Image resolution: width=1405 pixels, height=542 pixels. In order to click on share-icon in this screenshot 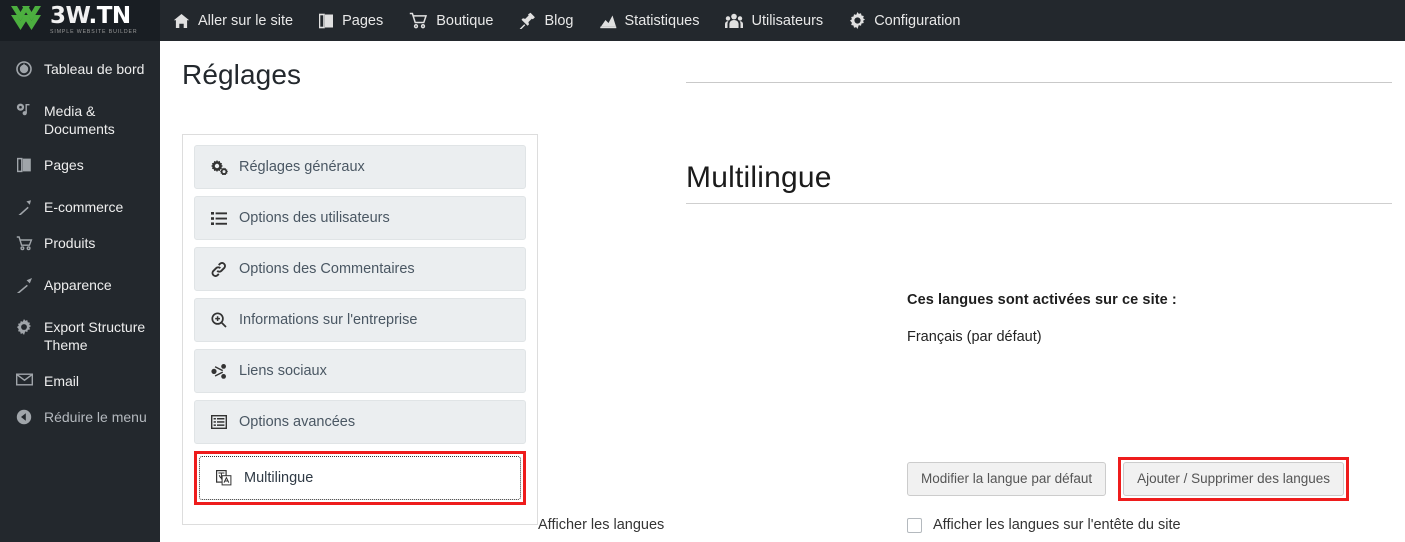, I will do `click(219, 371)`.